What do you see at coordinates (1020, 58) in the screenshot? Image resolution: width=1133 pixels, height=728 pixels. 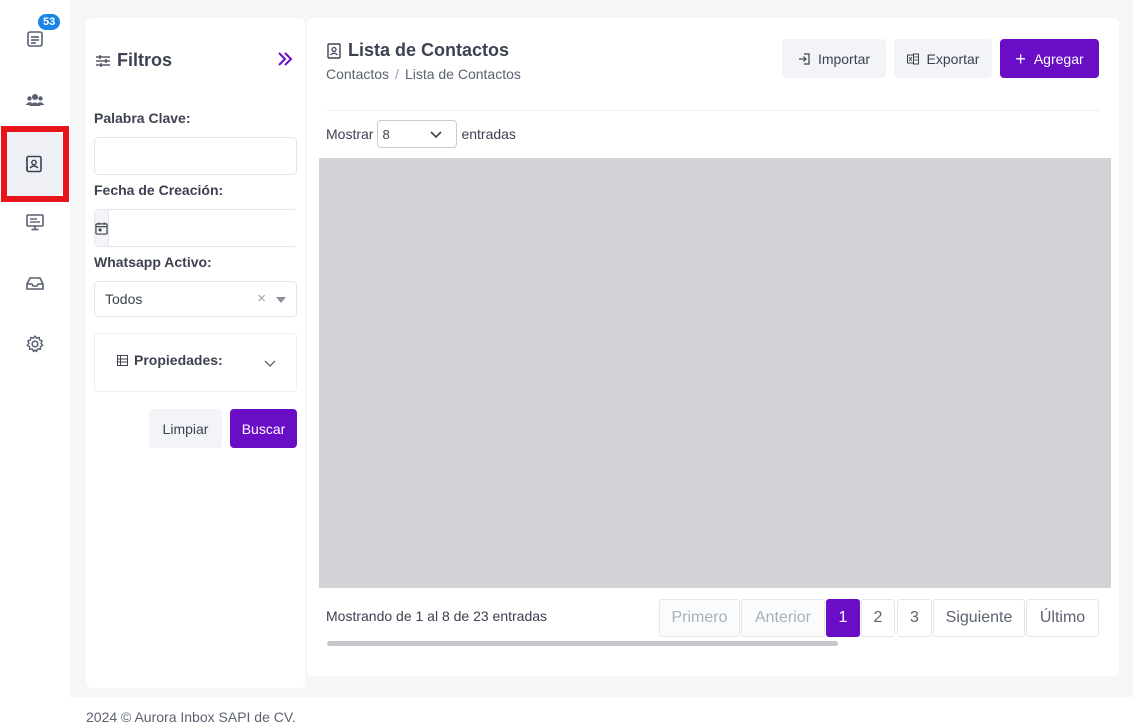 I see `plus-icon: +` at bounding box center [1020, 58].